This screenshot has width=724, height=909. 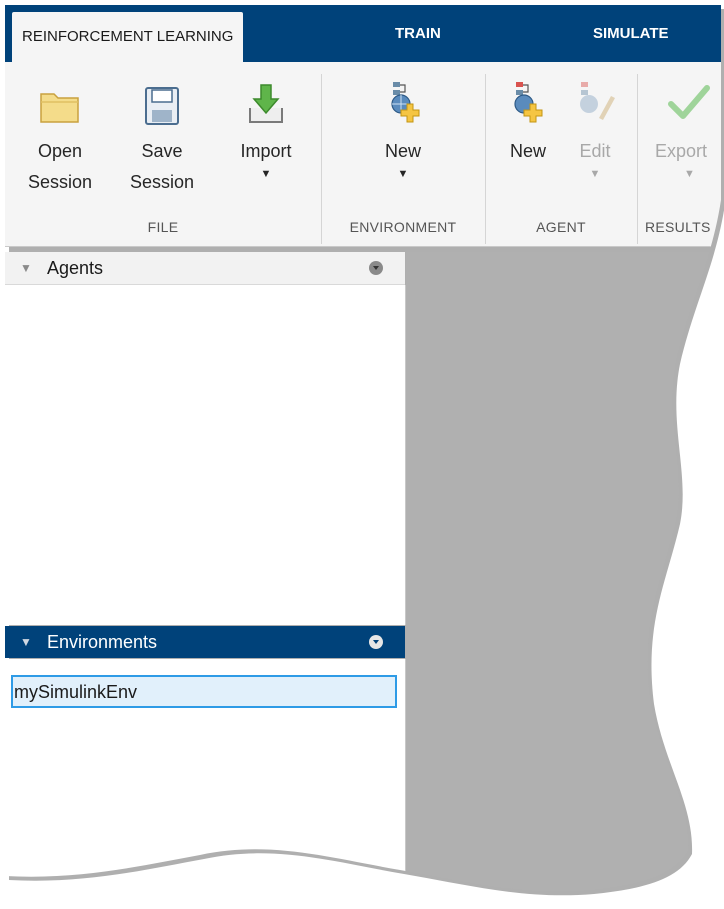 I want to click on ribbon-separator, so click(x=637, y=159).